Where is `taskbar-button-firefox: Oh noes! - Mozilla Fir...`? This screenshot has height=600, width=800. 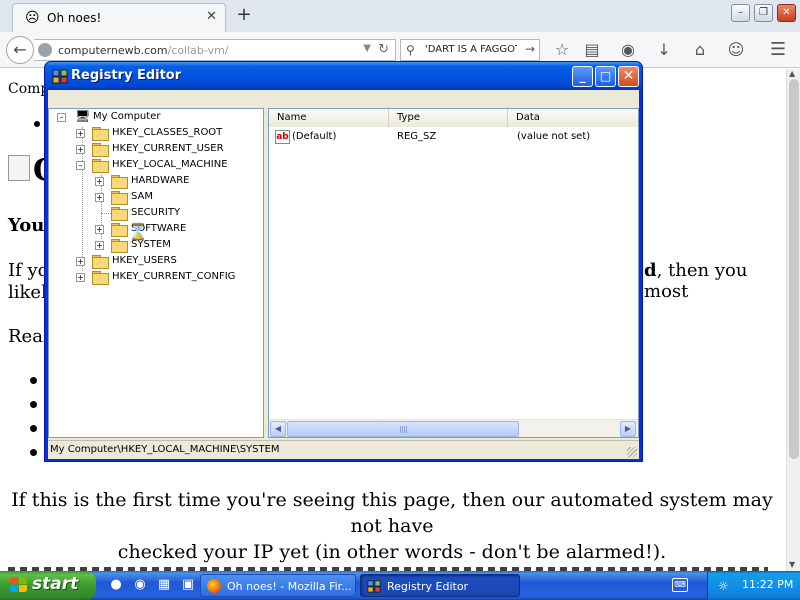
taskbar-button-firefox: Oh noes! - Mozilla Fir... is located at coordinates (278, 585).